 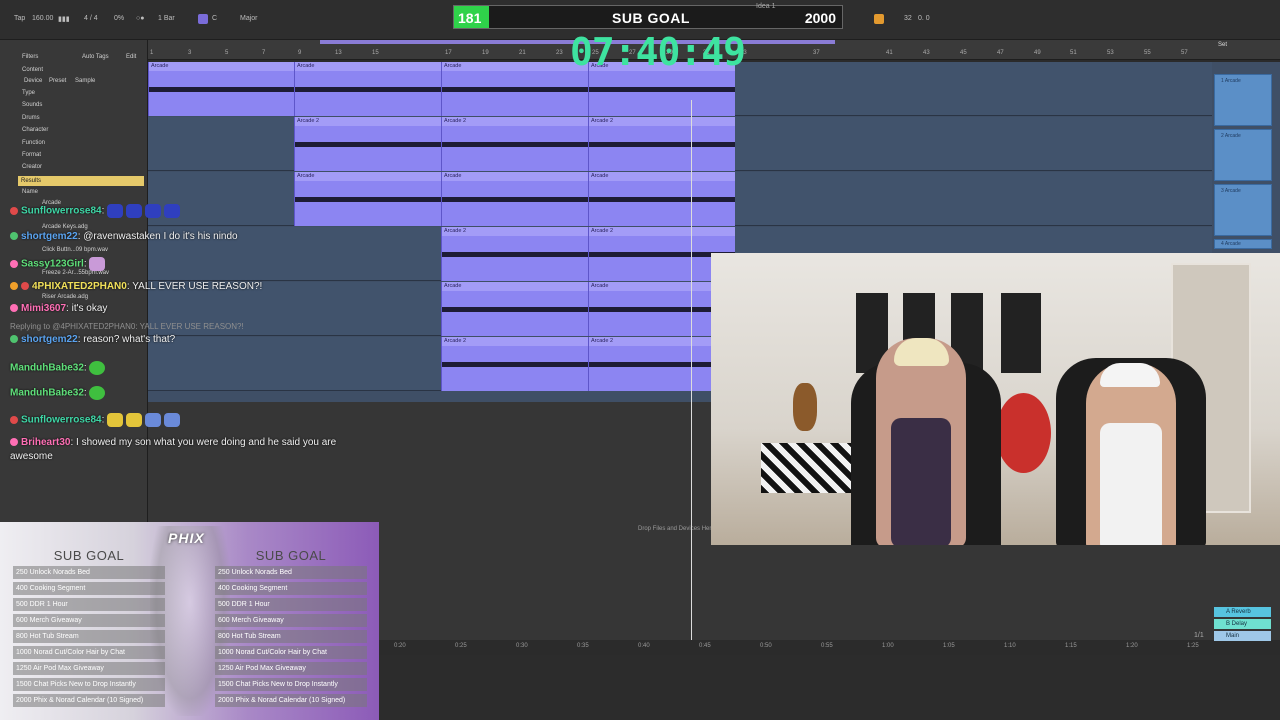 I want to click on record-icon: ○●, so click(x=140, y=18).